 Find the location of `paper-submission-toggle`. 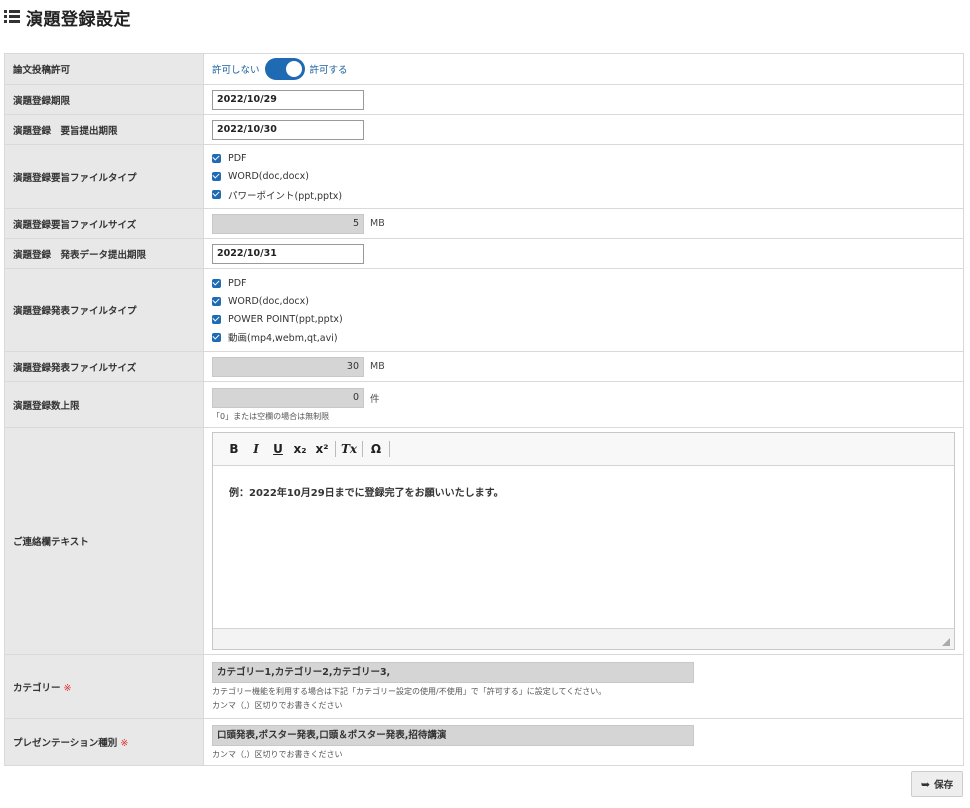

paper-submission-toggle is located at coordinates (284, 69).